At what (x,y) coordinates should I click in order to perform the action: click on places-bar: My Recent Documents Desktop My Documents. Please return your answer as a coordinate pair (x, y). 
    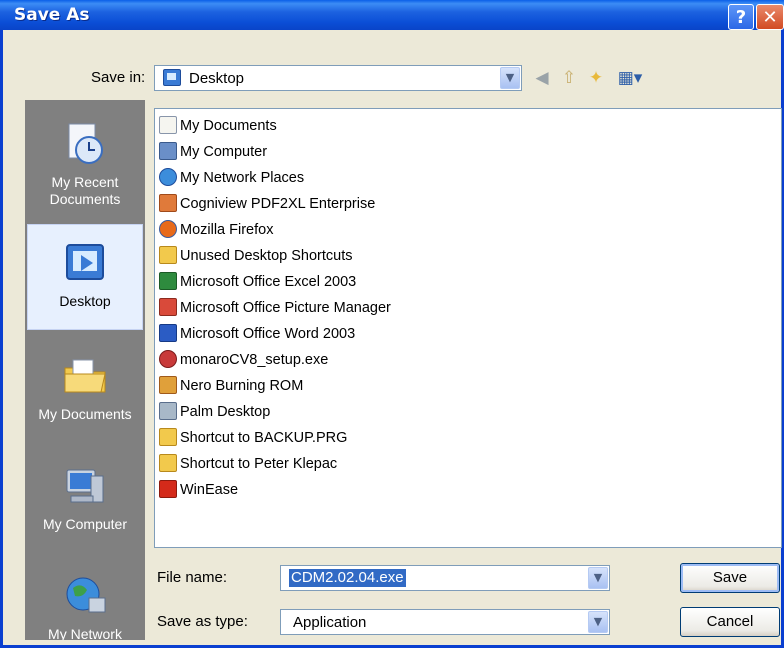
    Looking at the image, I should click on (85, 370).